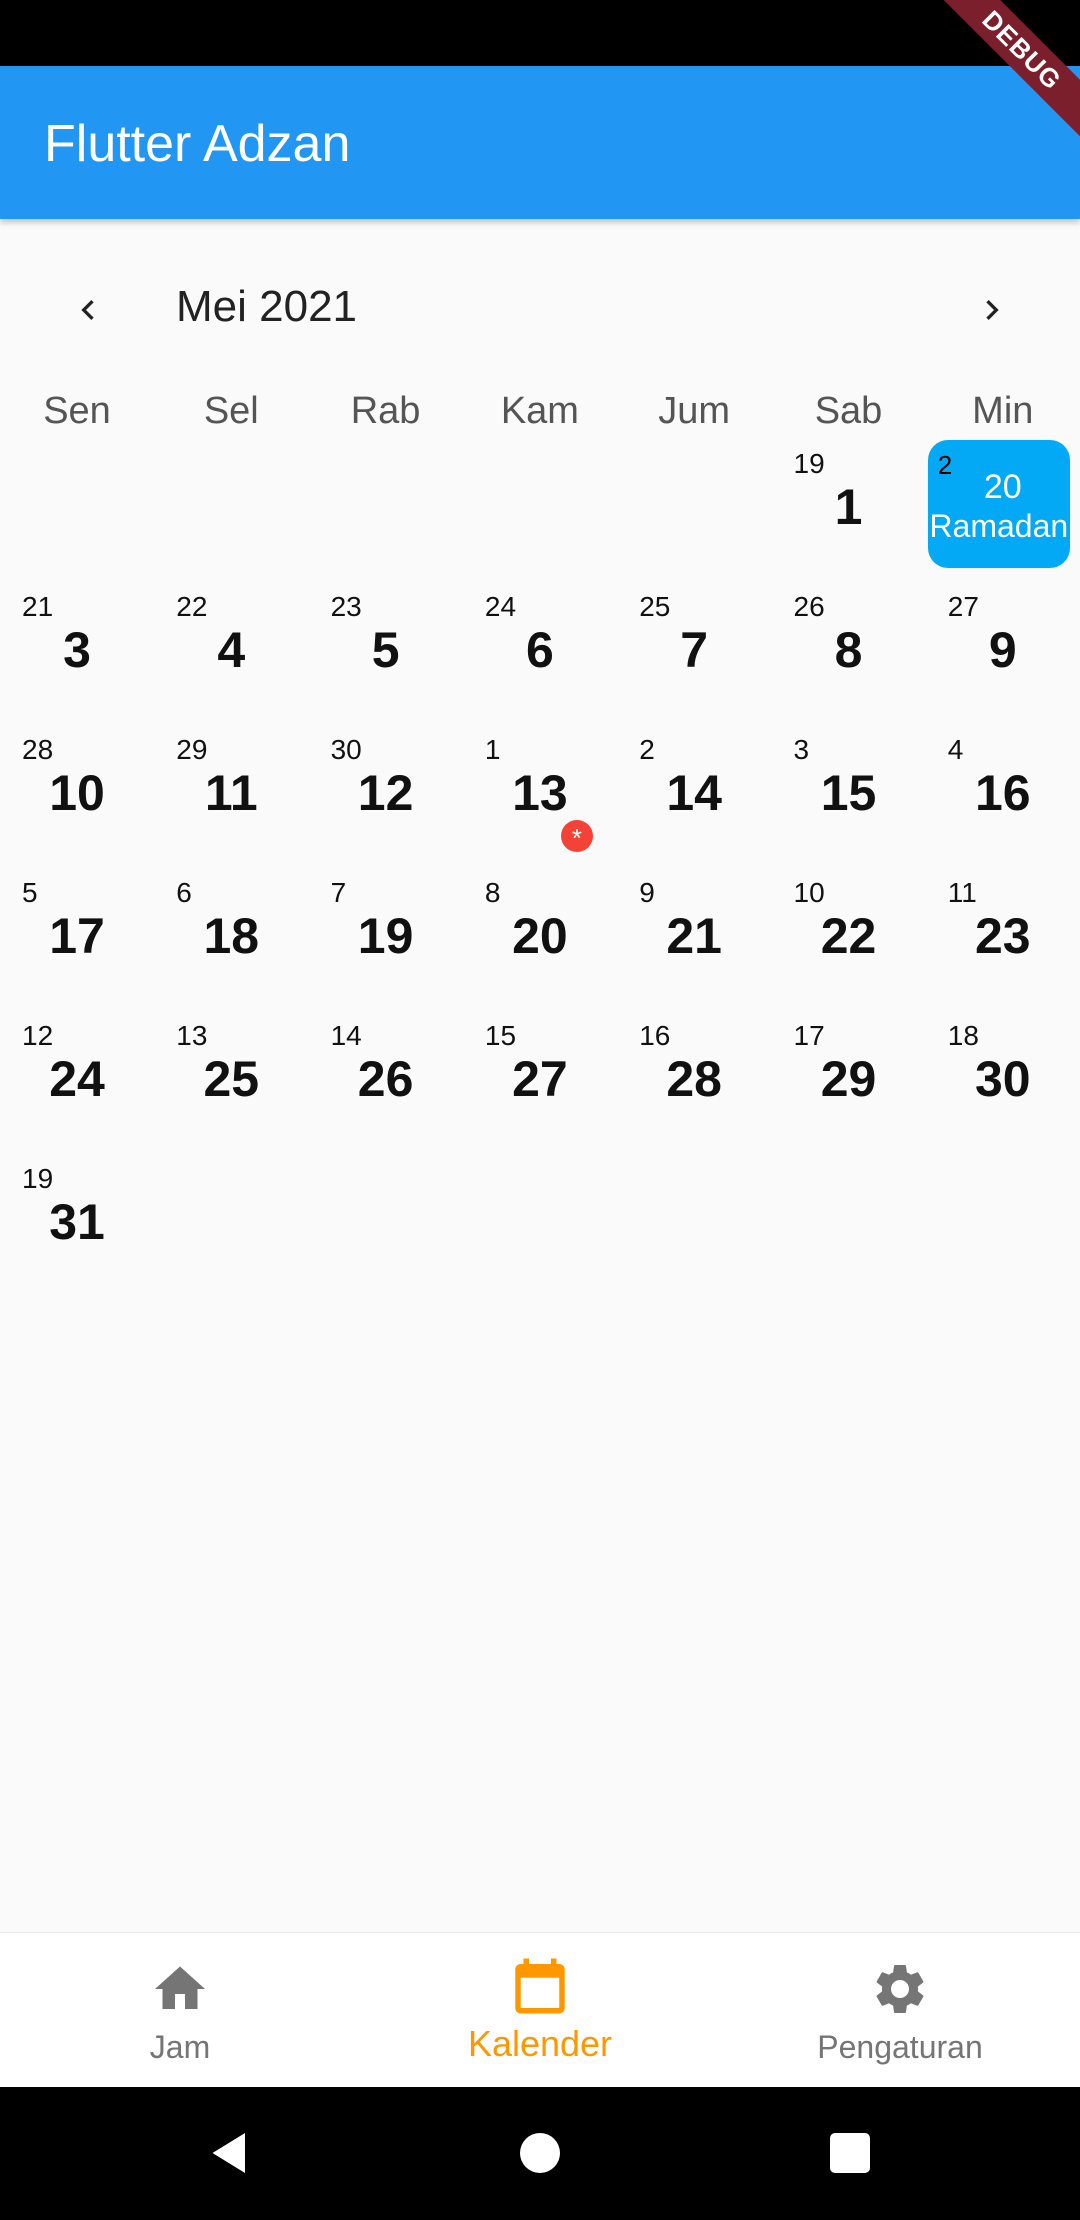  I want to click on hijri-date: 29, so click(192, 749).